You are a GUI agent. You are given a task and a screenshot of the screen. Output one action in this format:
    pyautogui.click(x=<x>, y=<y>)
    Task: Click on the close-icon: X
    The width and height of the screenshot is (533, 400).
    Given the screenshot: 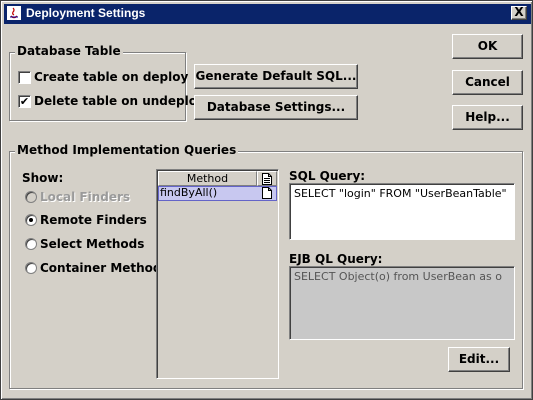 What is the action you would take?
    pyautogui.click(x=519, y=12)
    